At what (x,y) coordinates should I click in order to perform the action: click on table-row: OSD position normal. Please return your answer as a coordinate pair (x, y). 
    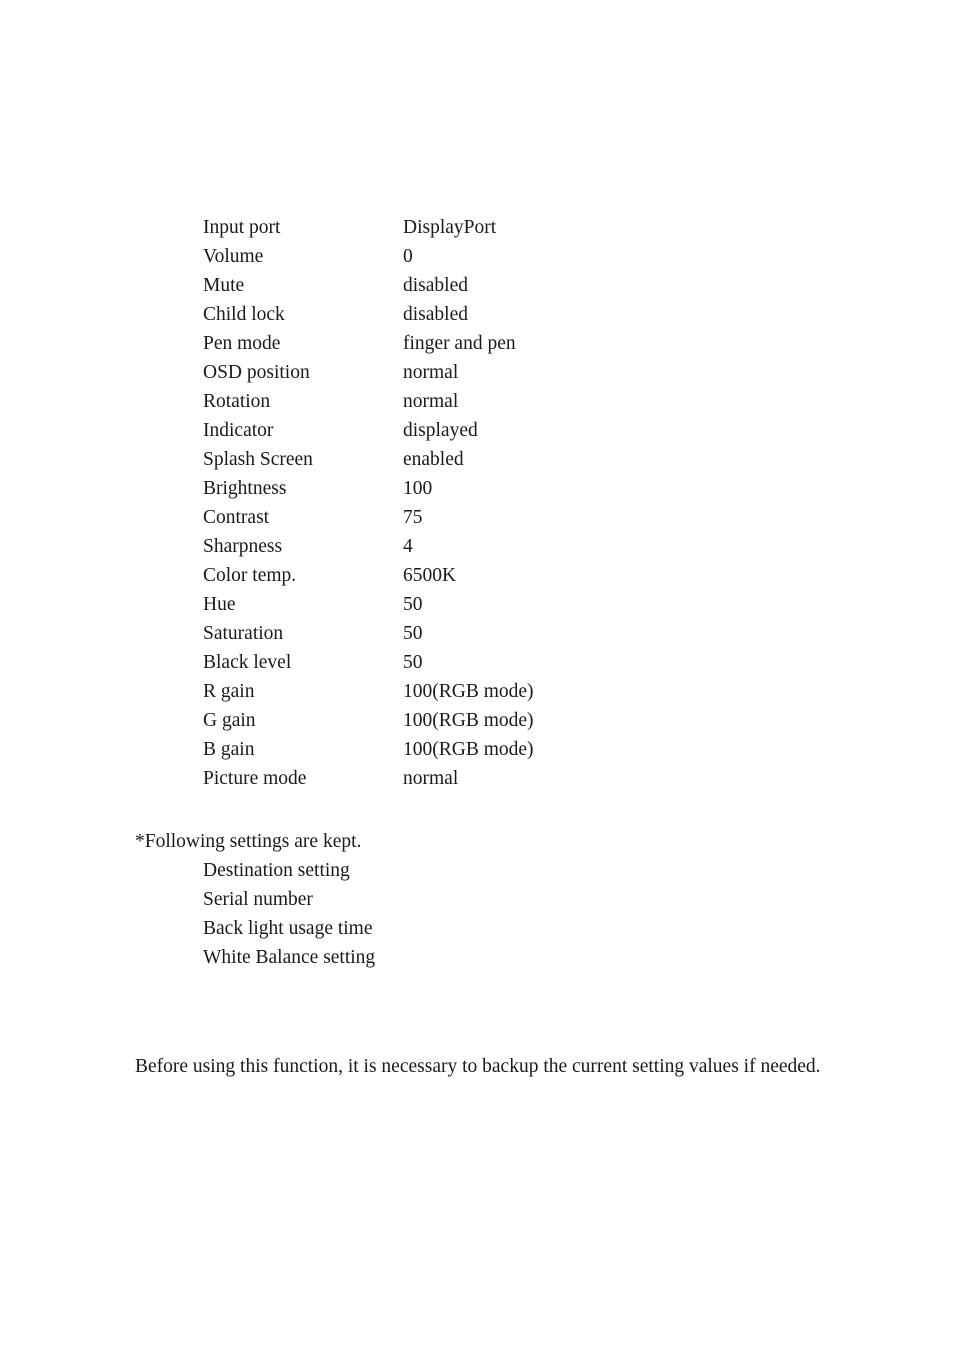
    Looking at the image, I should click on (473, 377).